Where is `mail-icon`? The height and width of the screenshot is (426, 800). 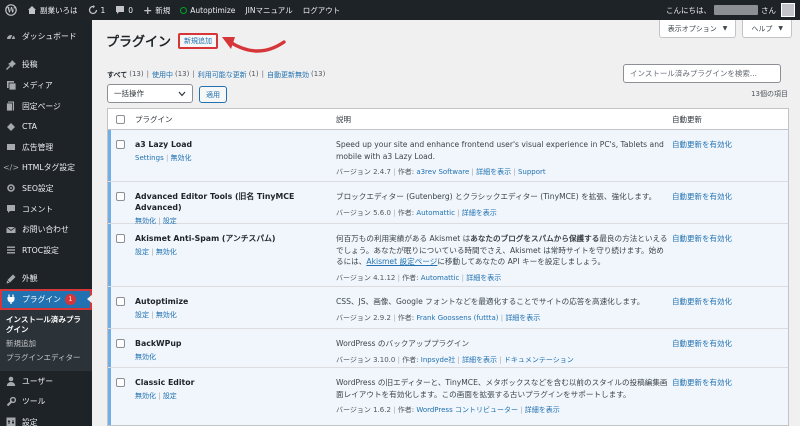 mail-icon is located at coordinates (11, 230).